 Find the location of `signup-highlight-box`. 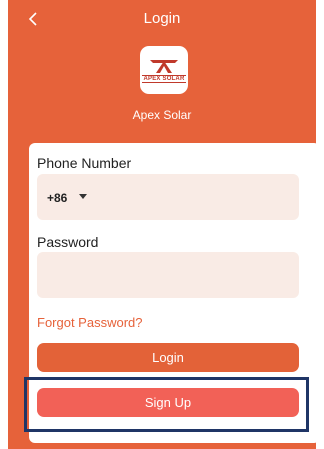

signup-highlight-box is located at coordinates (166, 404).